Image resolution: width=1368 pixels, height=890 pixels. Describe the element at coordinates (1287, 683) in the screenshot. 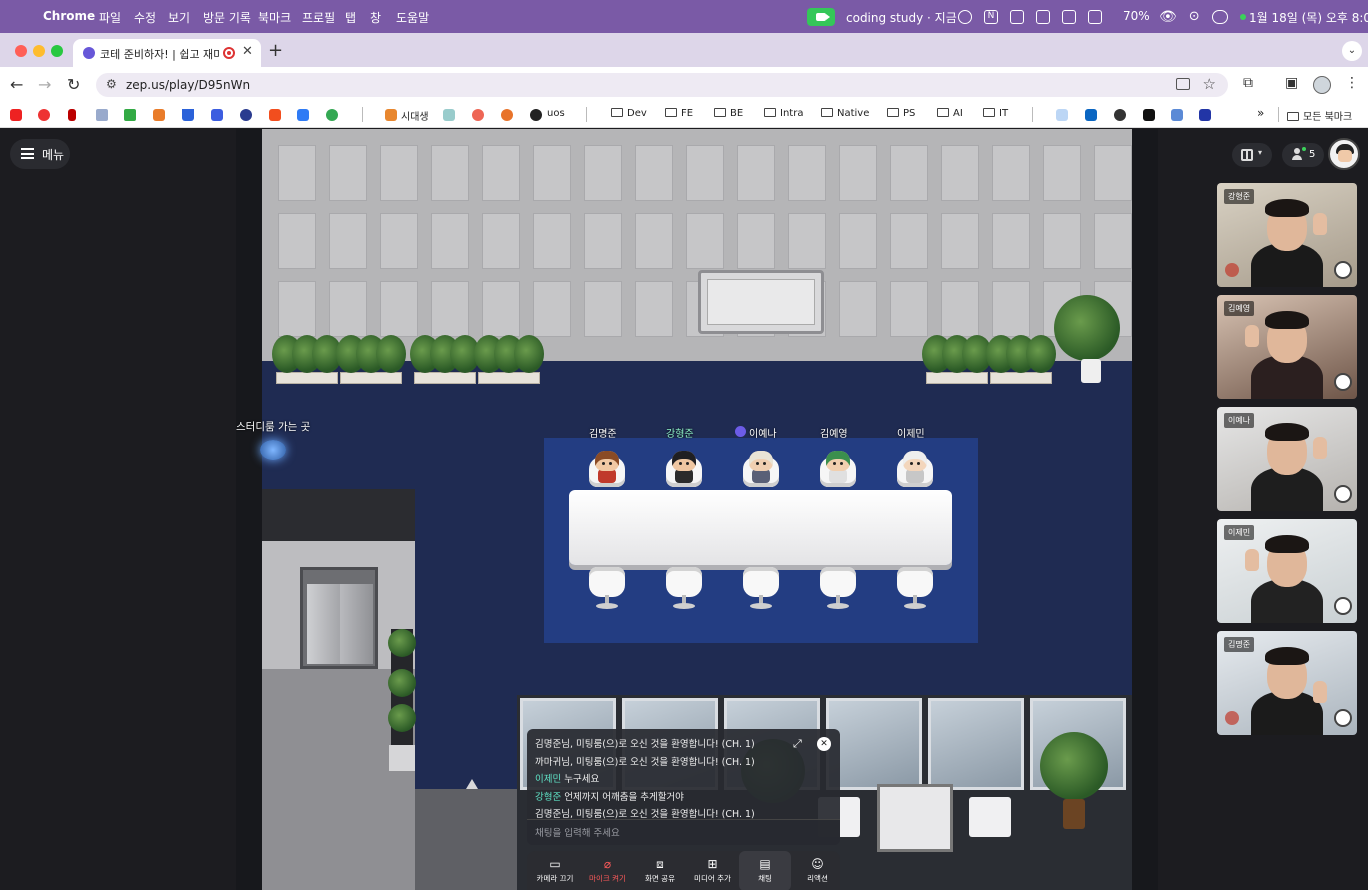

I see `video-tile: 김명준` at that location.